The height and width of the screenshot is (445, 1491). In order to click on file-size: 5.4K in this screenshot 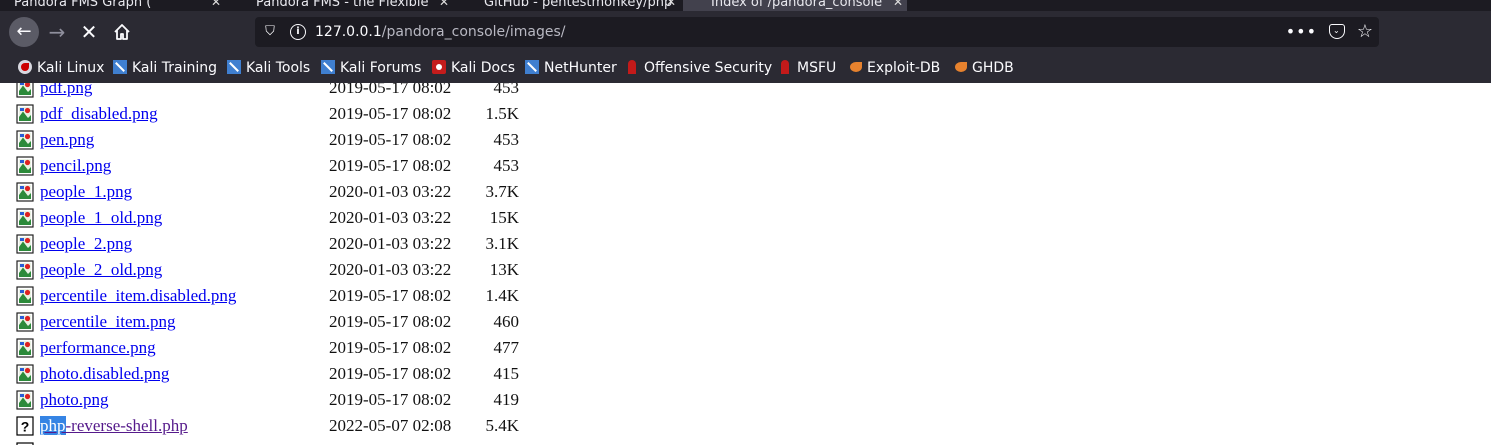, I will do `click(502, 425)`.